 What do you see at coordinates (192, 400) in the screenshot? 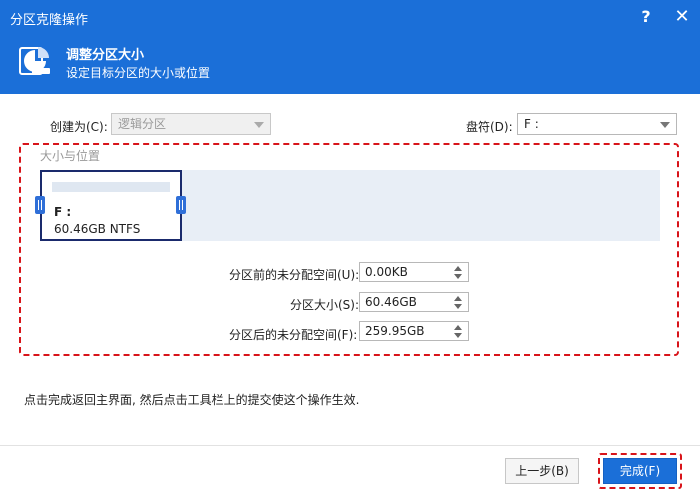
I see `instruction-note: 点击完成返回主界面, 然后点击工具栏上的提交使这个操作生效.` at bounding box center [192, 400].